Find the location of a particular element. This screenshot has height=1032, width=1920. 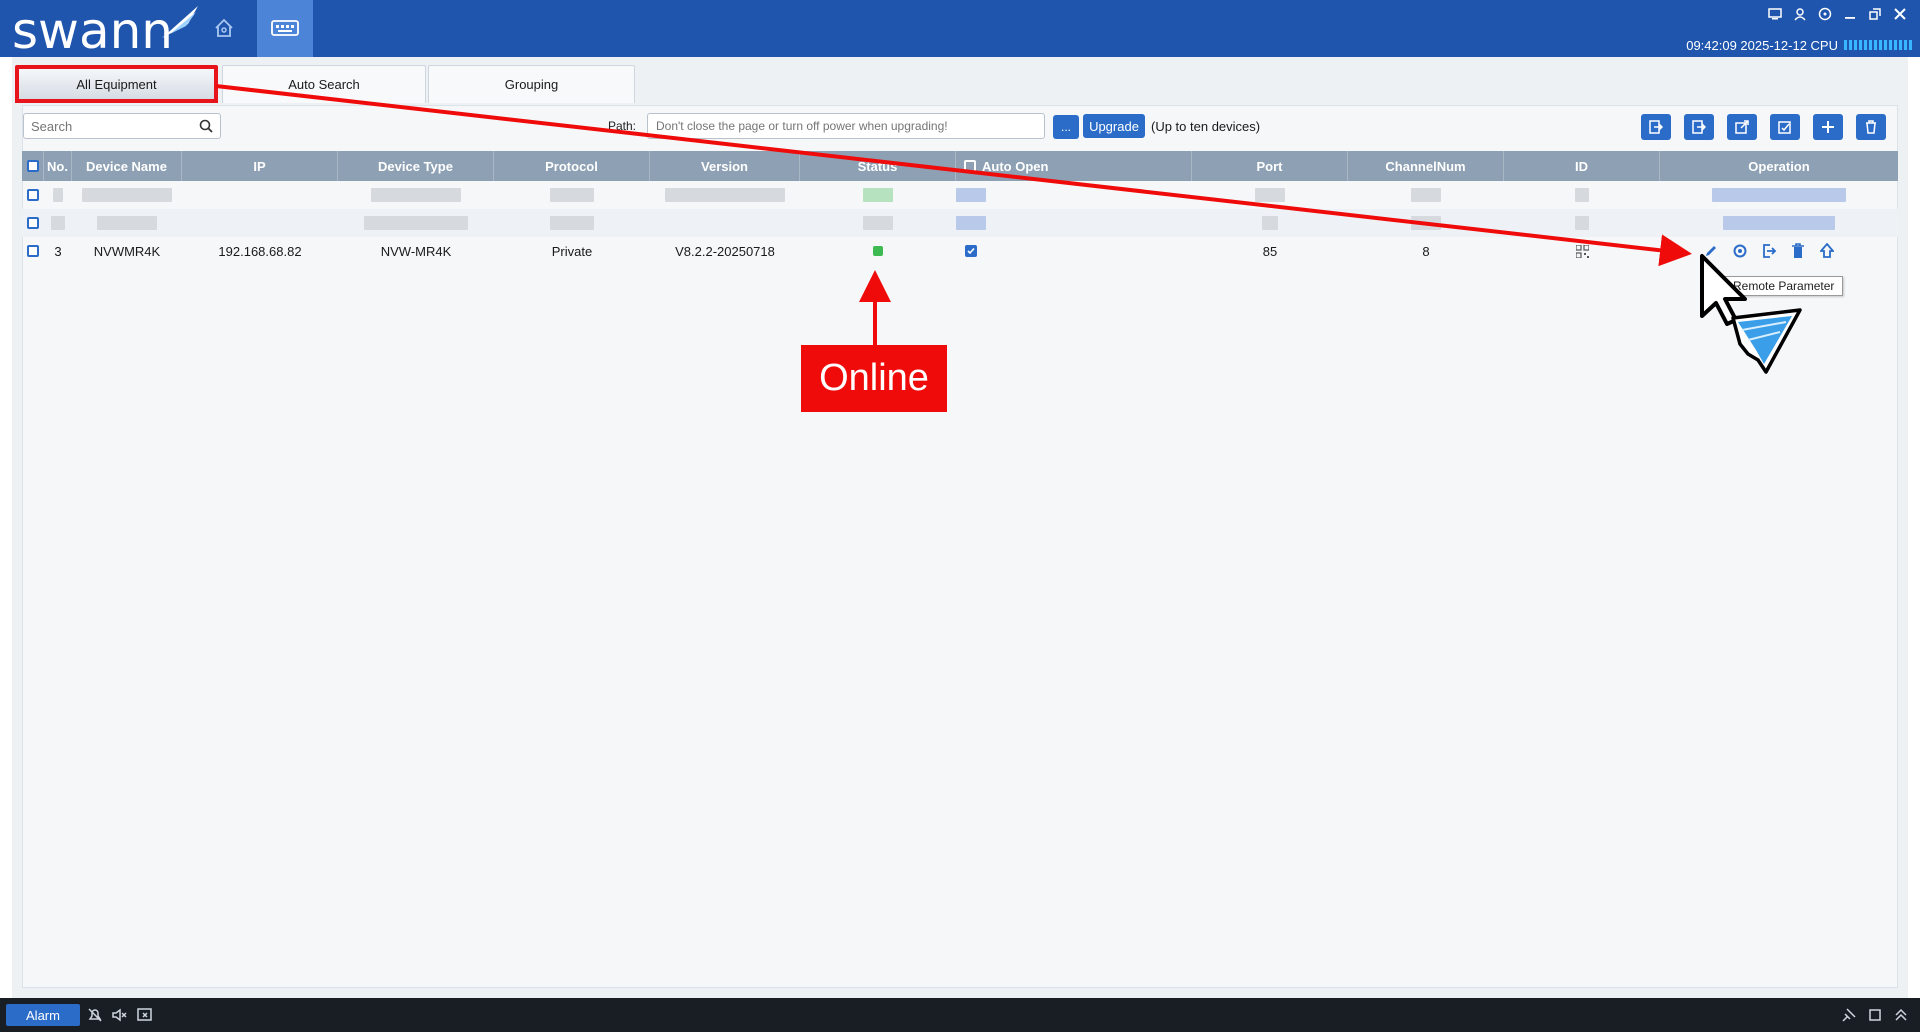

clock-cpu-readout: 09:42:09 2025-12-12 CPU is located at coordinates (1799, 45).